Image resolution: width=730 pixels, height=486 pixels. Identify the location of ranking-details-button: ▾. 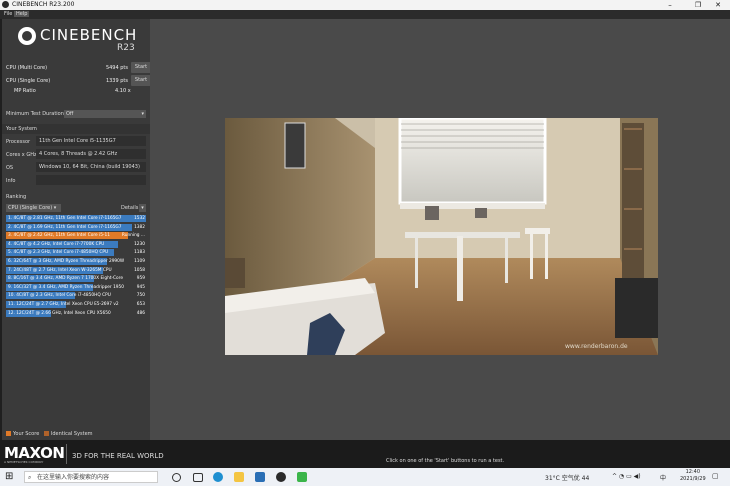
(142, 208).